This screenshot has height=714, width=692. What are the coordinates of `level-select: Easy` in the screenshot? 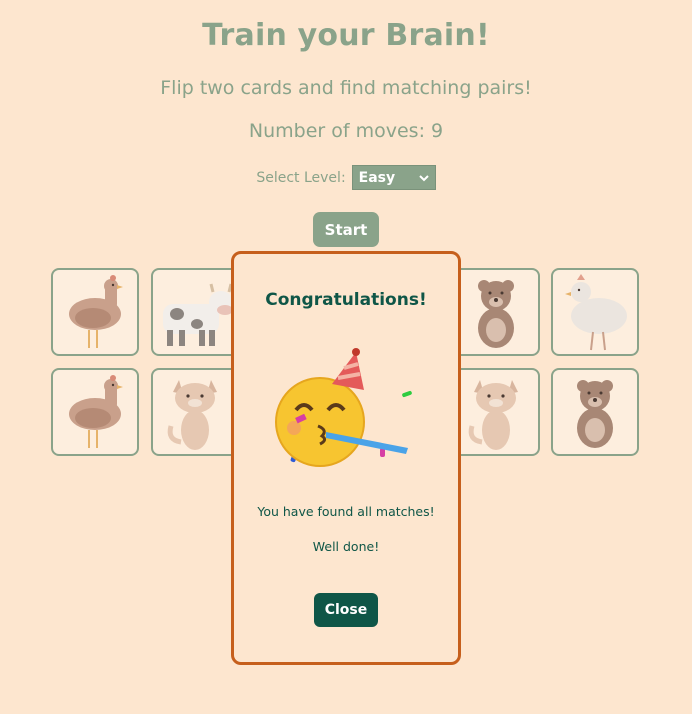 It's located at (393, 177).